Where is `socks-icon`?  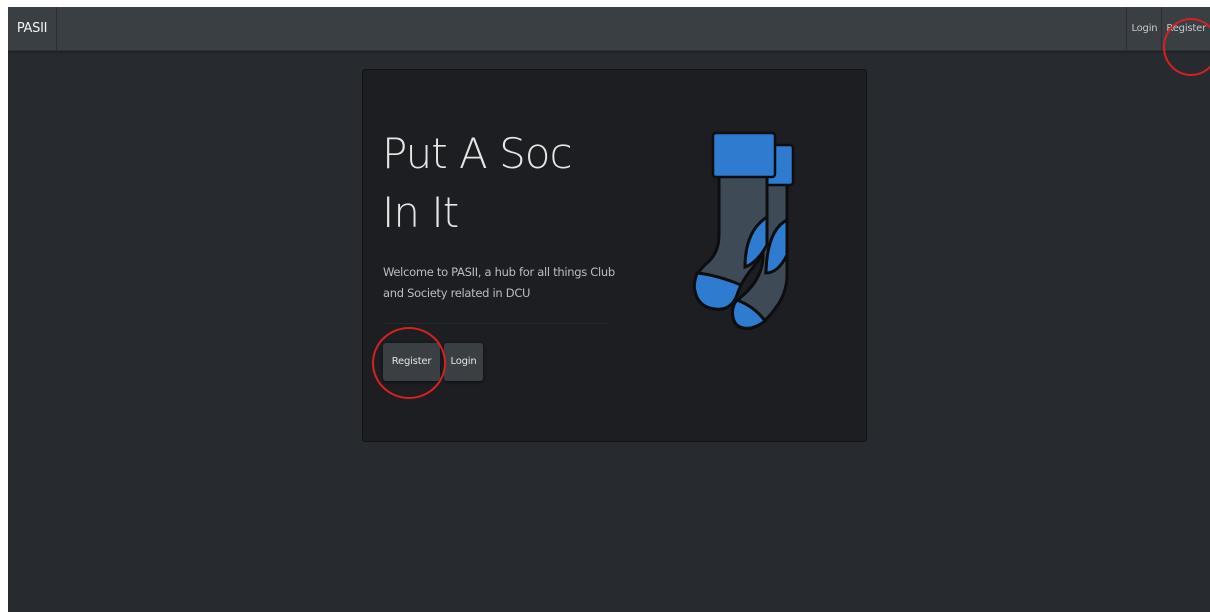
socks-icon is located at coordinates (743, 230).